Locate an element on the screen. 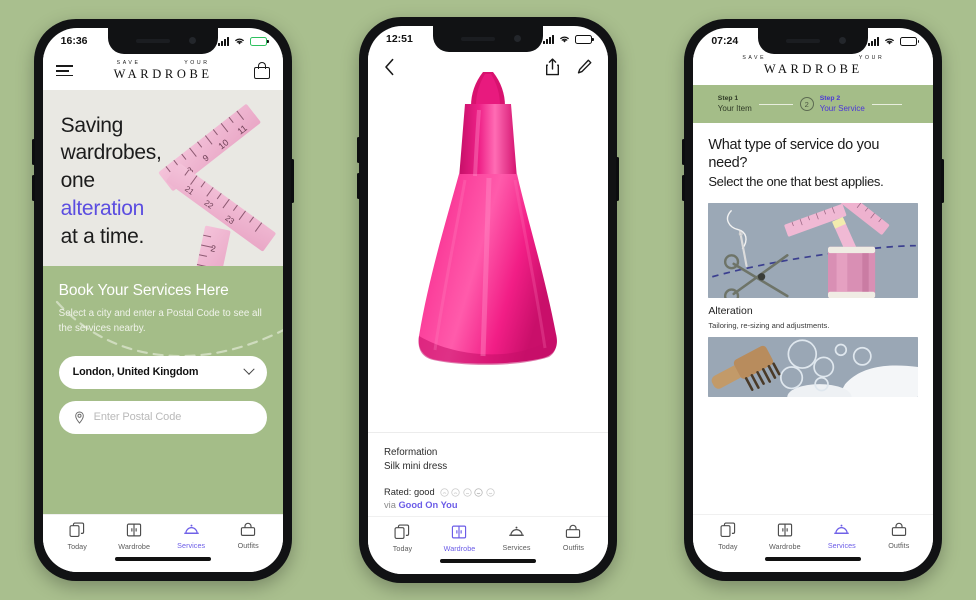 The width and height of the screenshot is (976, 600). cleaning-image is located at coordinates (813, 366).